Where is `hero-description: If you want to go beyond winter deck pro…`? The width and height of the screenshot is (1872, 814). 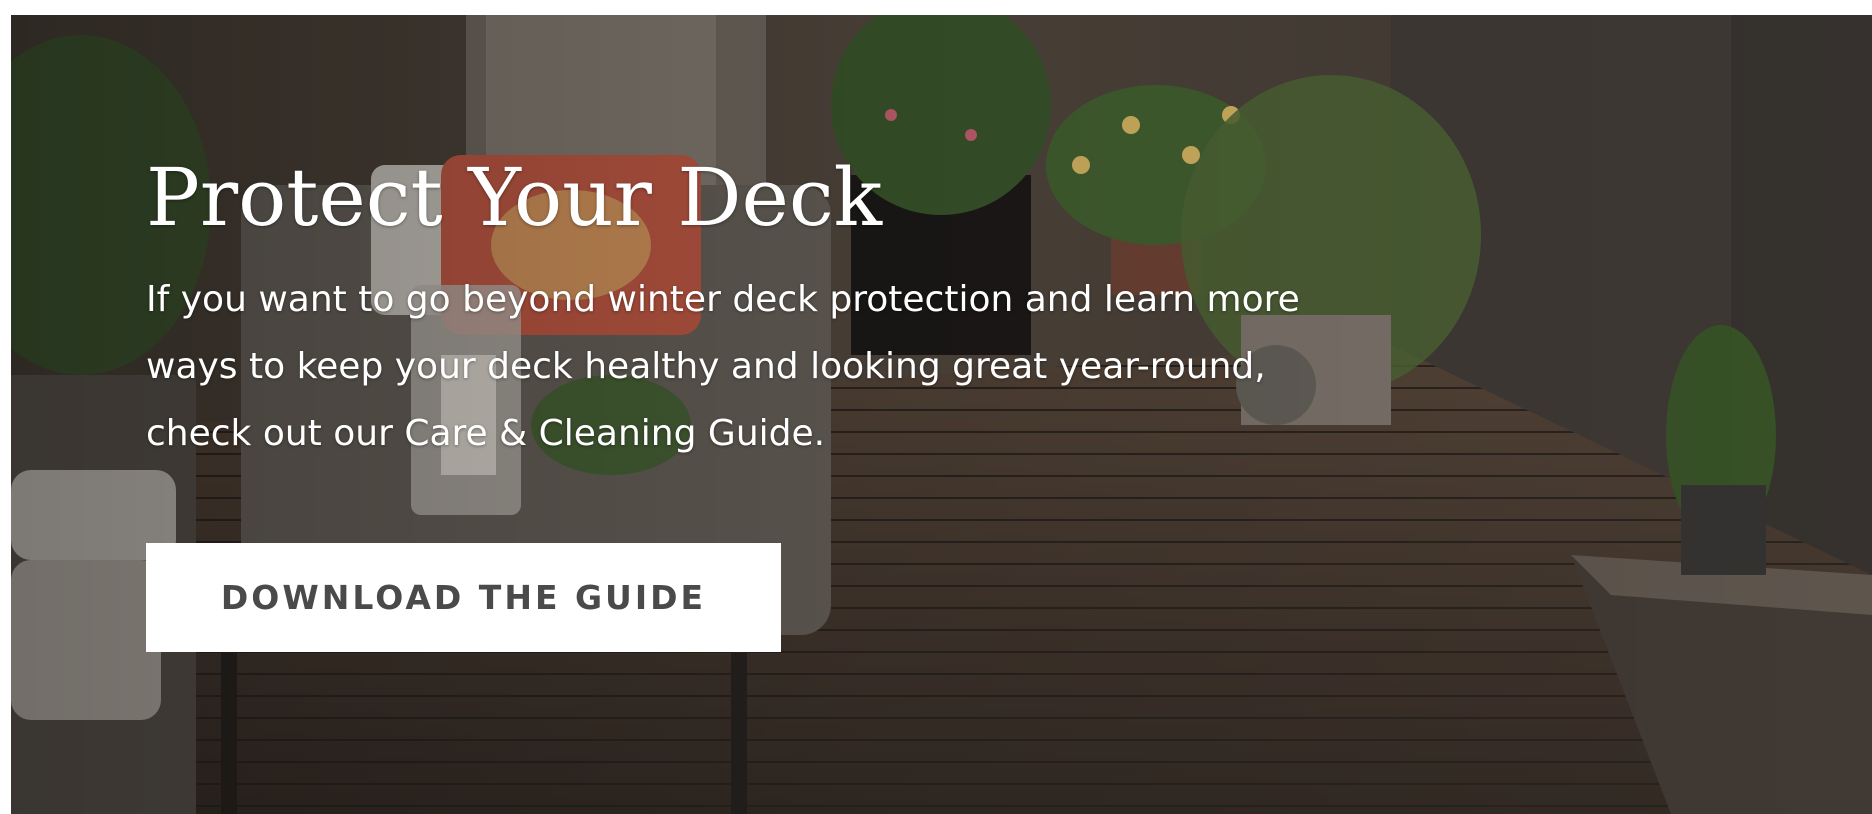
hero-description: If you want to go beyond winter deck pro… is located at coordinates (723, 366).